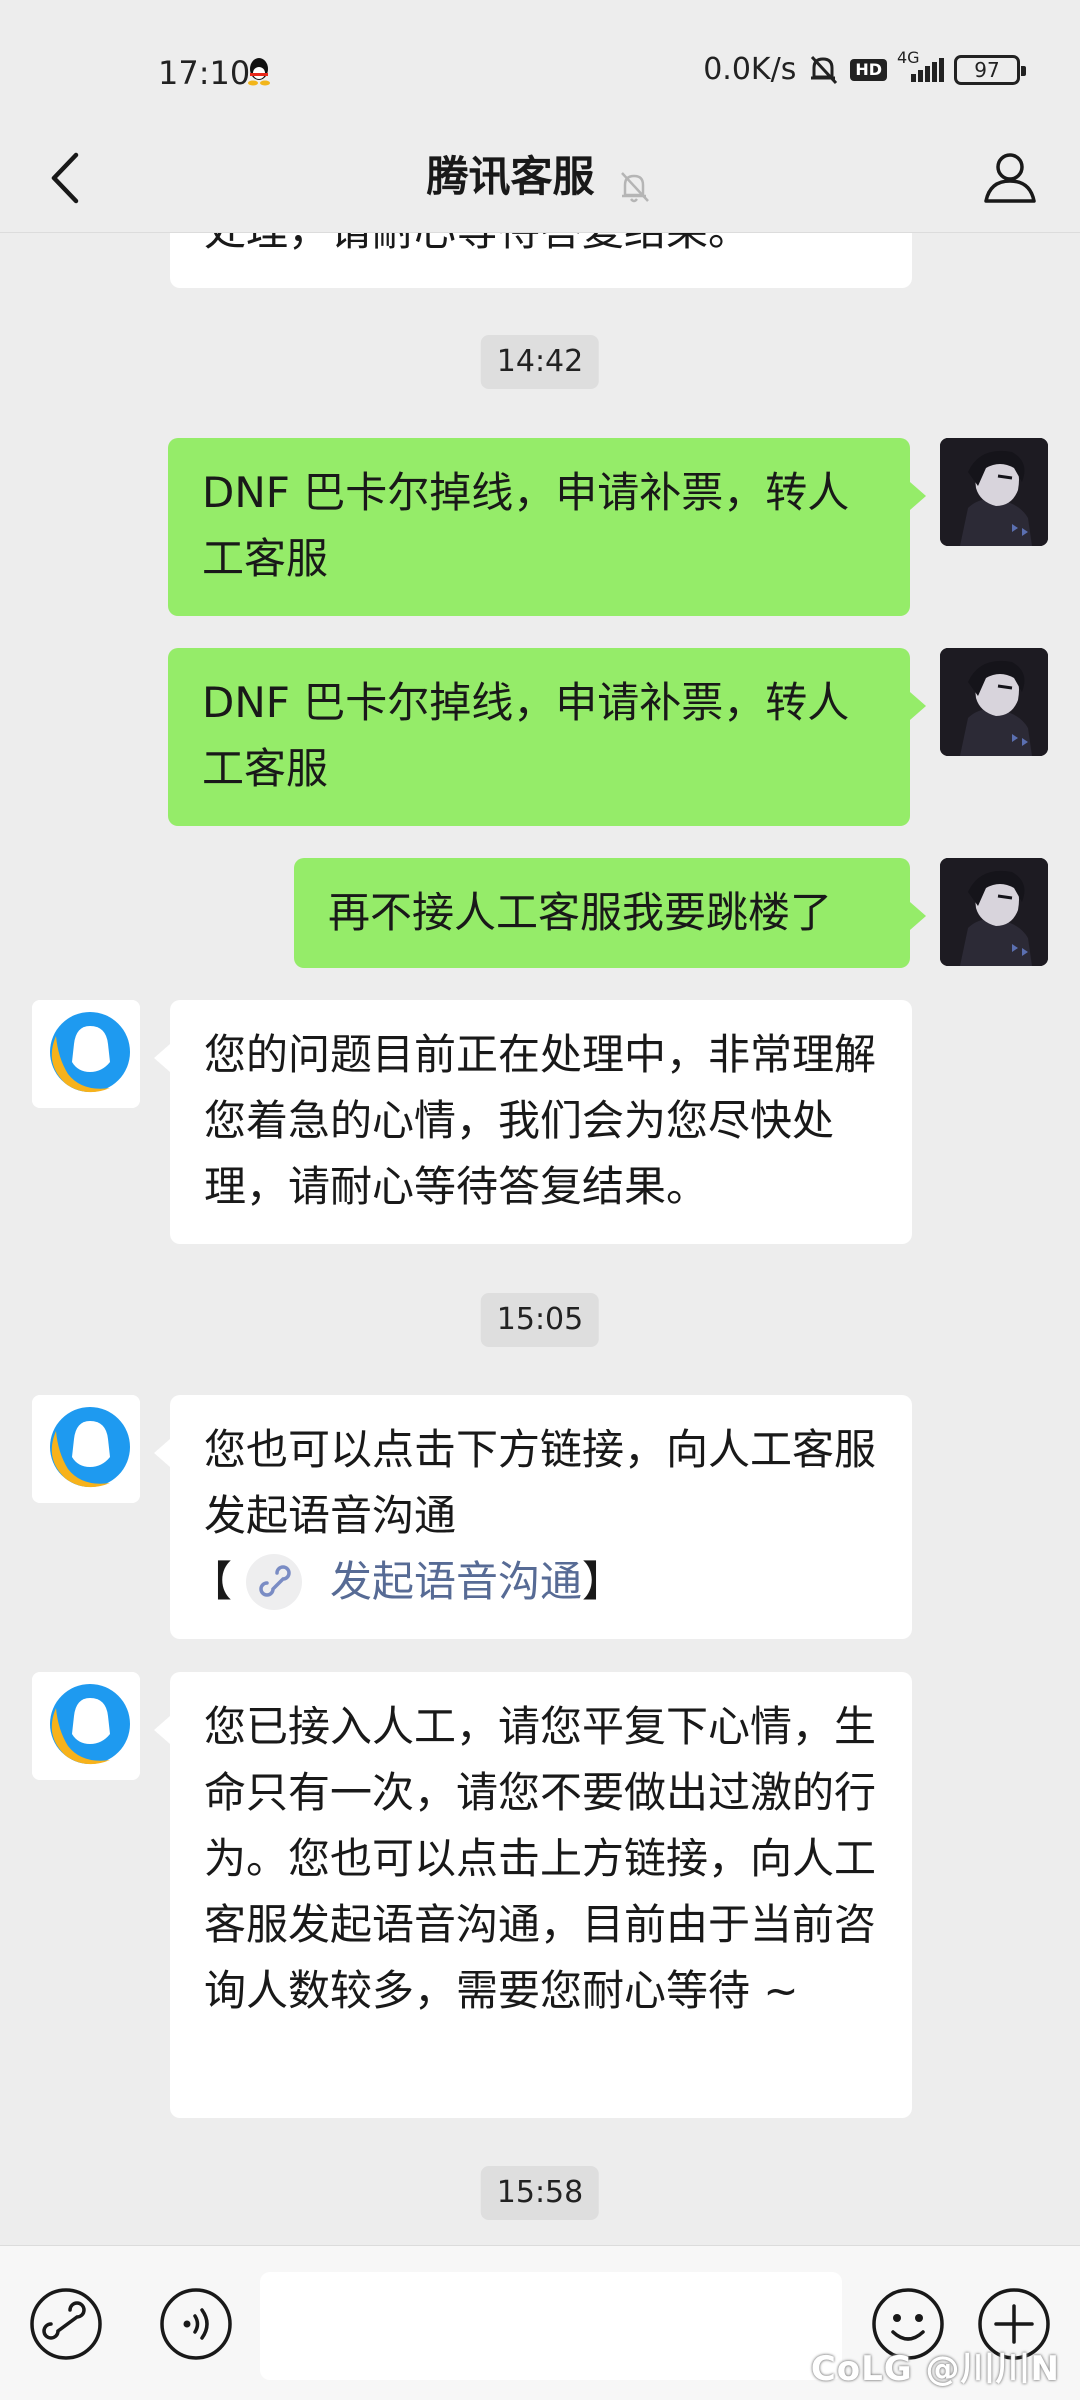  I want to click on voice-call-link: 【 发起语音沟通 】, so click(534, 1582).